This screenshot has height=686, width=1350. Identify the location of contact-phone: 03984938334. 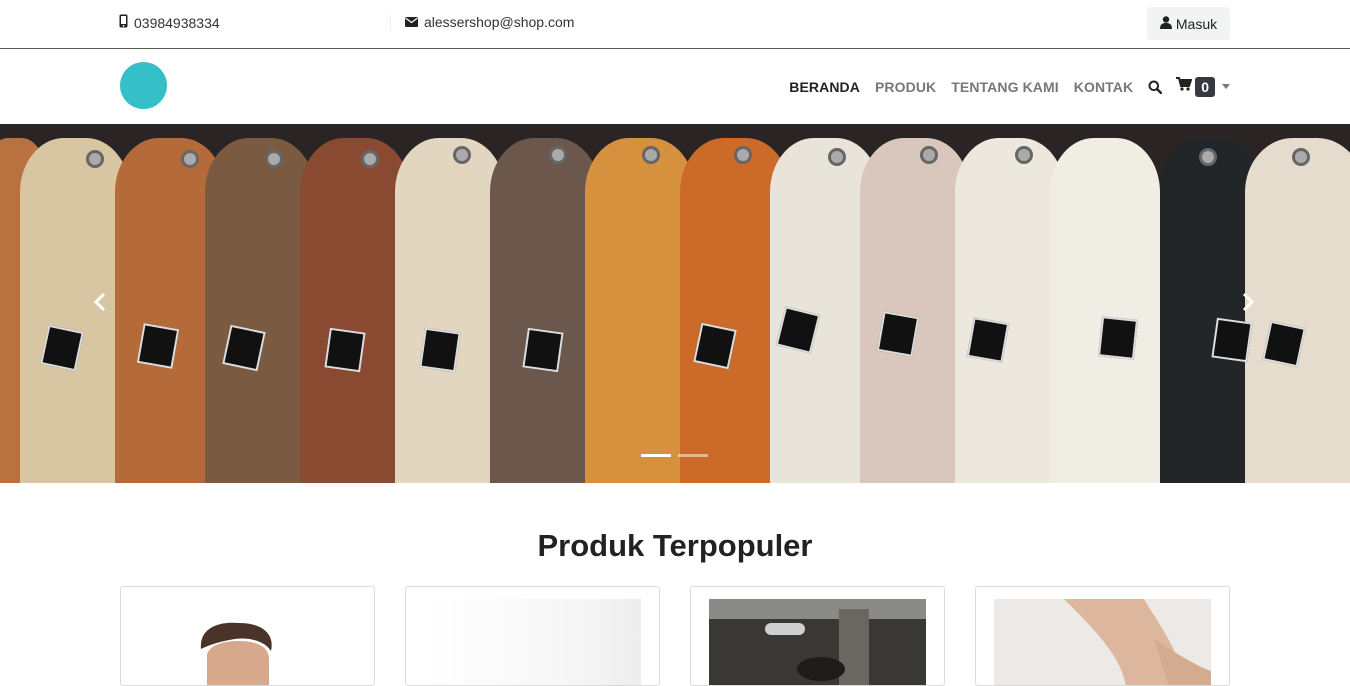
(169, 22).